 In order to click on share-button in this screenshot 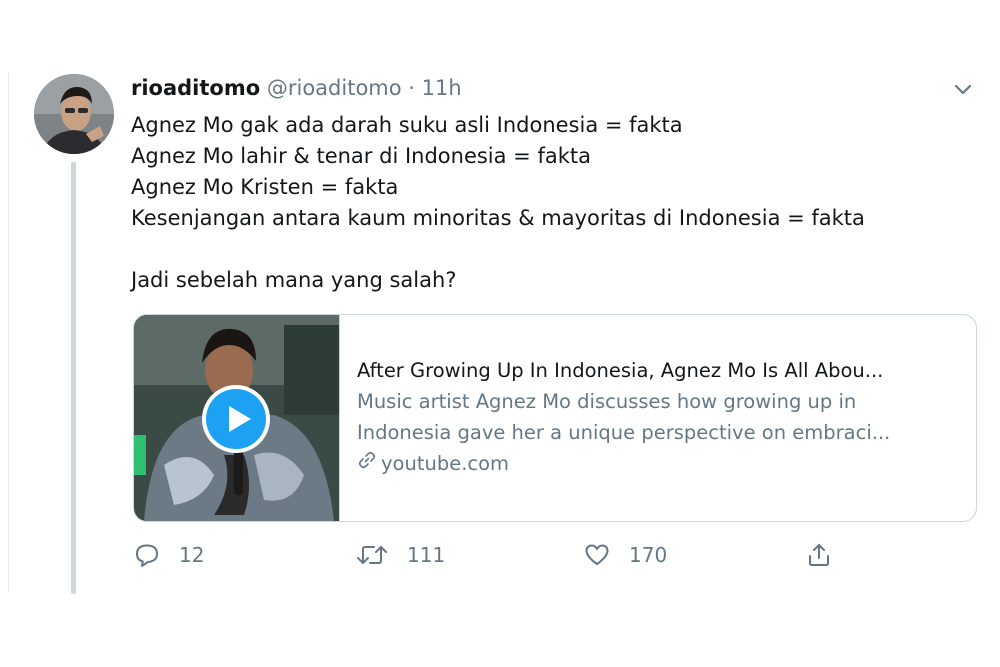, I will do `click(819, 555)`.